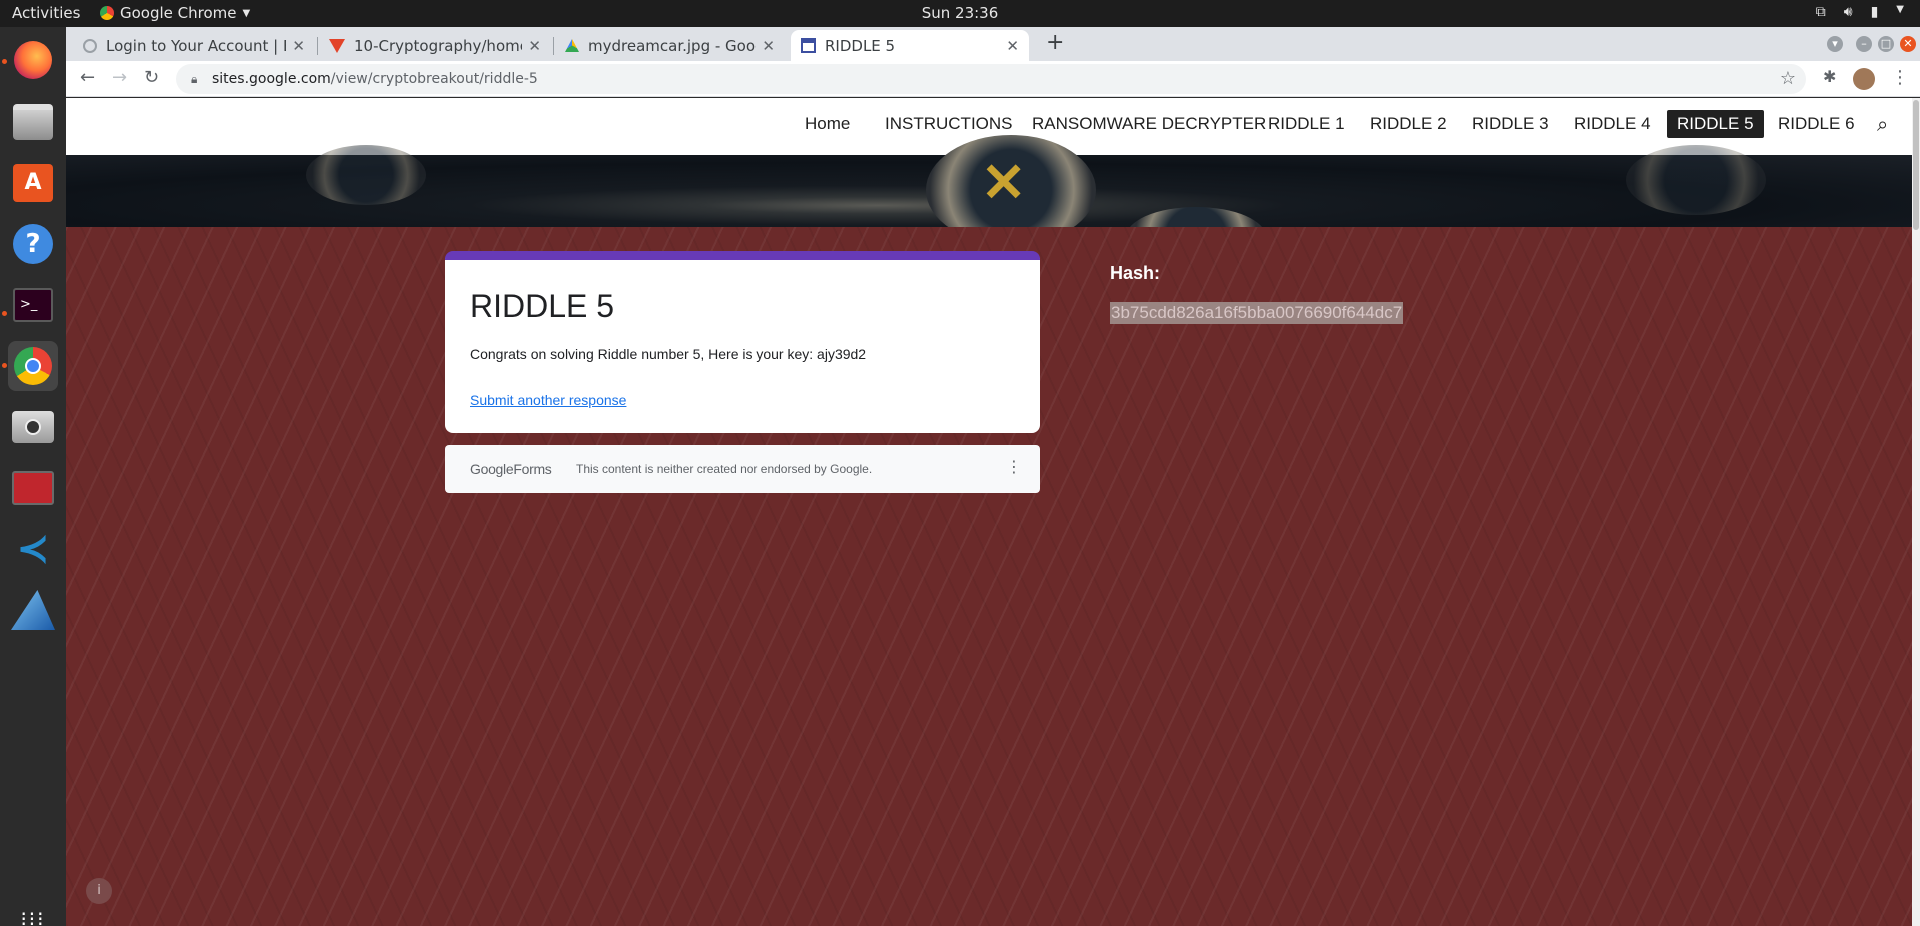 The height and width of the screenshot is (926, 1920). What do you see at coordinates (1510, 124) in the screenshot?
I see `nav-riddle-3: RIDDLE 3` at bounding box center [1510, 124].